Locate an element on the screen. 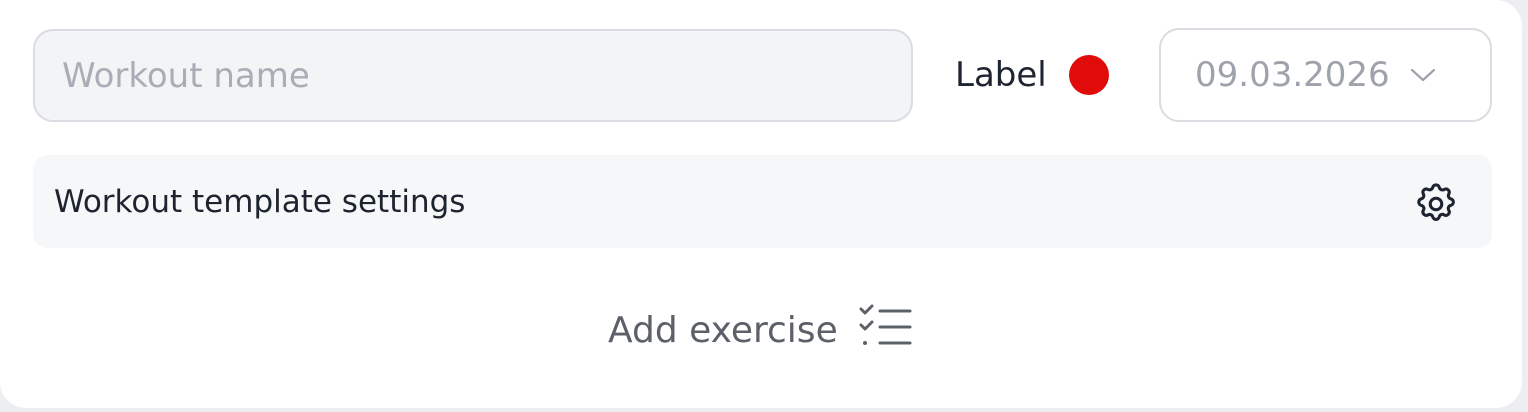 This screenshot has width=1528, height=412. checklist-icon is located at coordinates (886, 330).